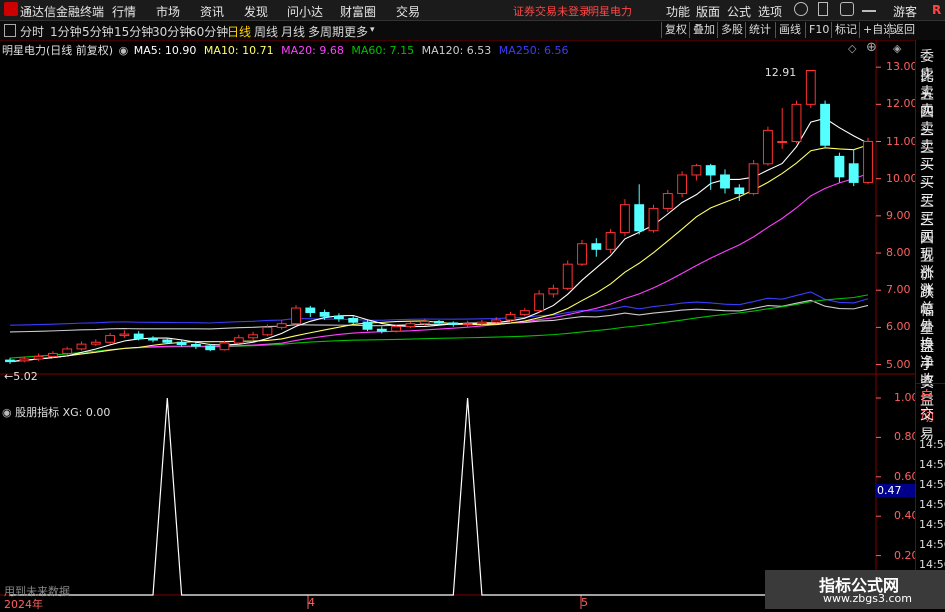 This screenshot has height=612, width=945. Describe the element at coordinates (869, 7) in the screenshot. I see `minimize-icon` at that location.